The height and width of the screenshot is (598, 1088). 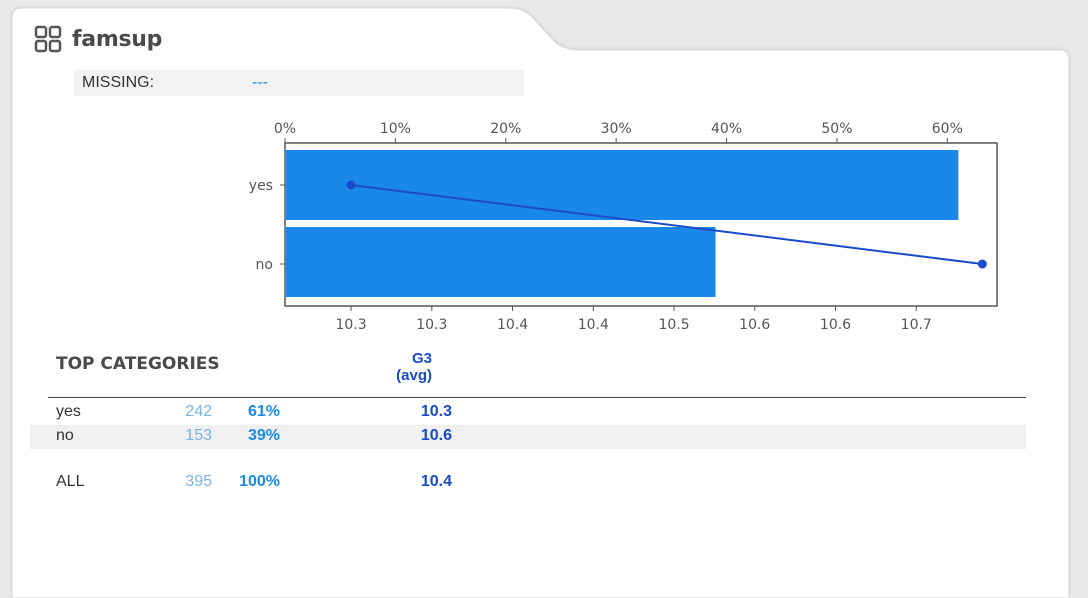 What do you see at coordinates (616, 129) in the screenshot?
I see `top-tick-label: 30%` at bounding box center [616, 129].